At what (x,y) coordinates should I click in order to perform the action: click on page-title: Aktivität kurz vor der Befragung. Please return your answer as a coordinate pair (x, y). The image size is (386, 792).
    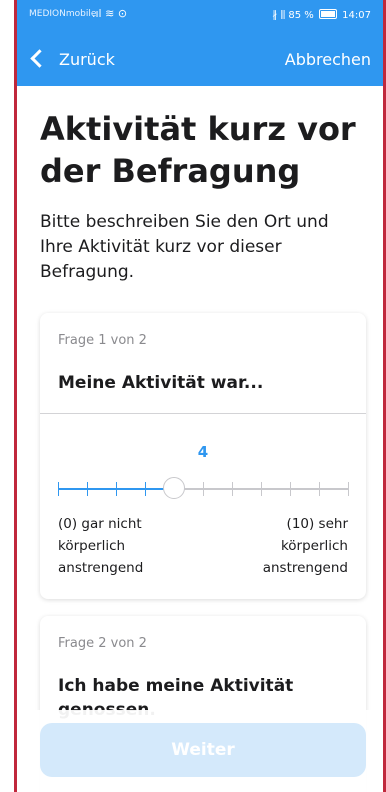
    Looking at the image, I should click on (198, 150).